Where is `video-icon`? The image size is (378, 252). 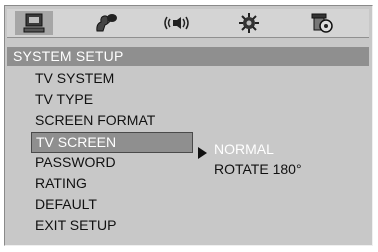 video-icon is located at coordinates (249, 23).